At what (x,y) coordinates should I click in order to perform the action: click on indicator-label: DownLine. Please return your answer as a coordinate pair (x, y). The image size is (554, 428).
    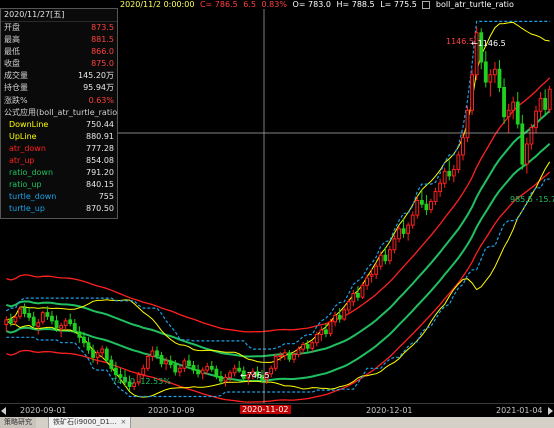
    Looking at the image, I should click on (29, 124).